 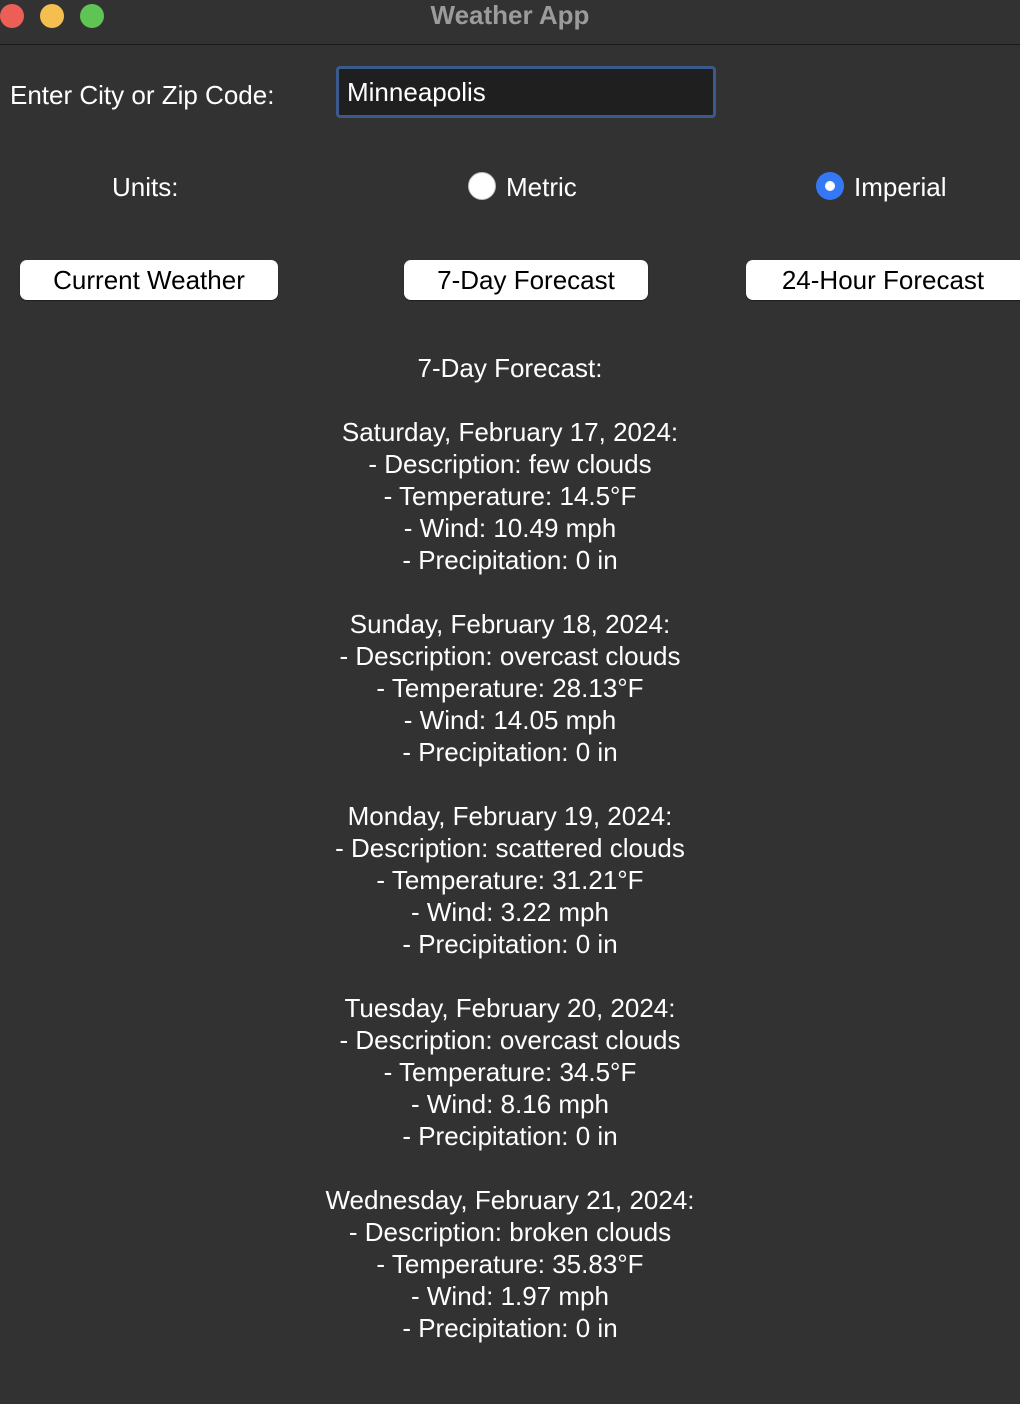 I want to click on forecast-temperature: - Temperature: 34.5°F, so click(x=510, y=1072).